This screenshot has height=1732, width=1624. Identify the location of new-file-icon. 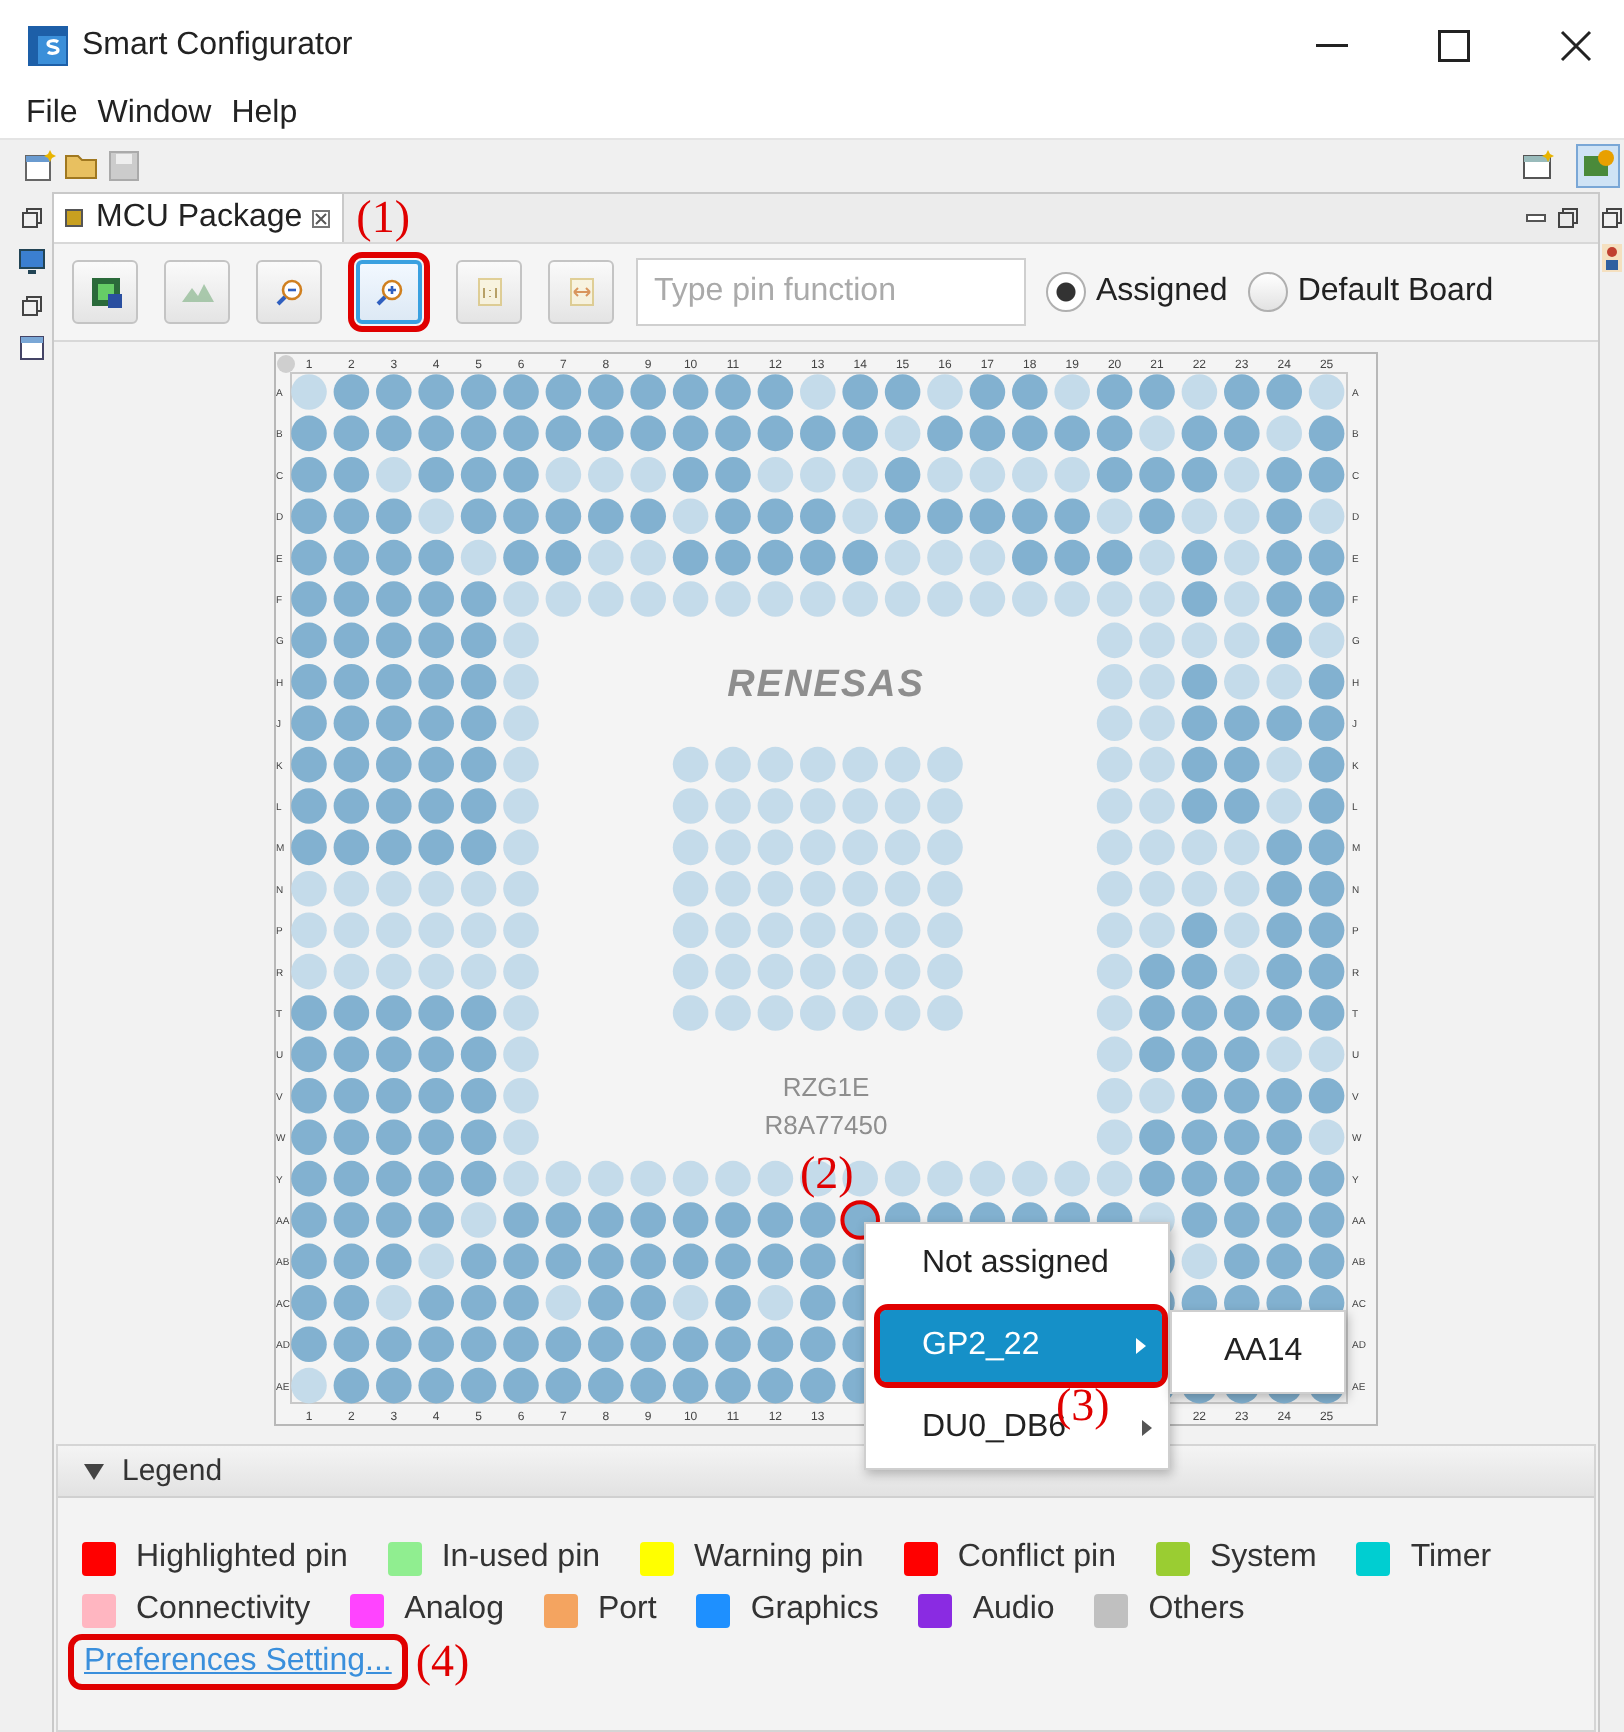
(40, 166).